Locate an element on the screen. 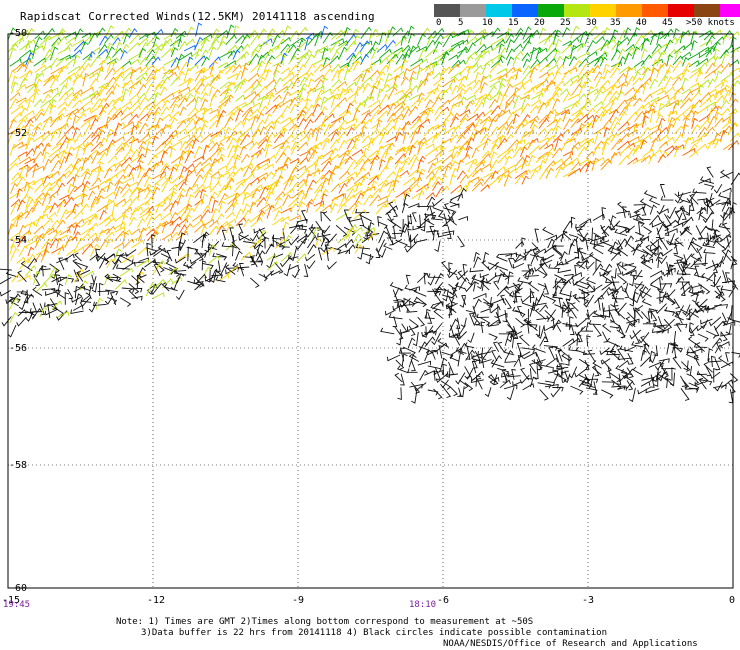 This screenshot has width=740, height=650. latitude-label: -52 is located at coordinates (18, 133).